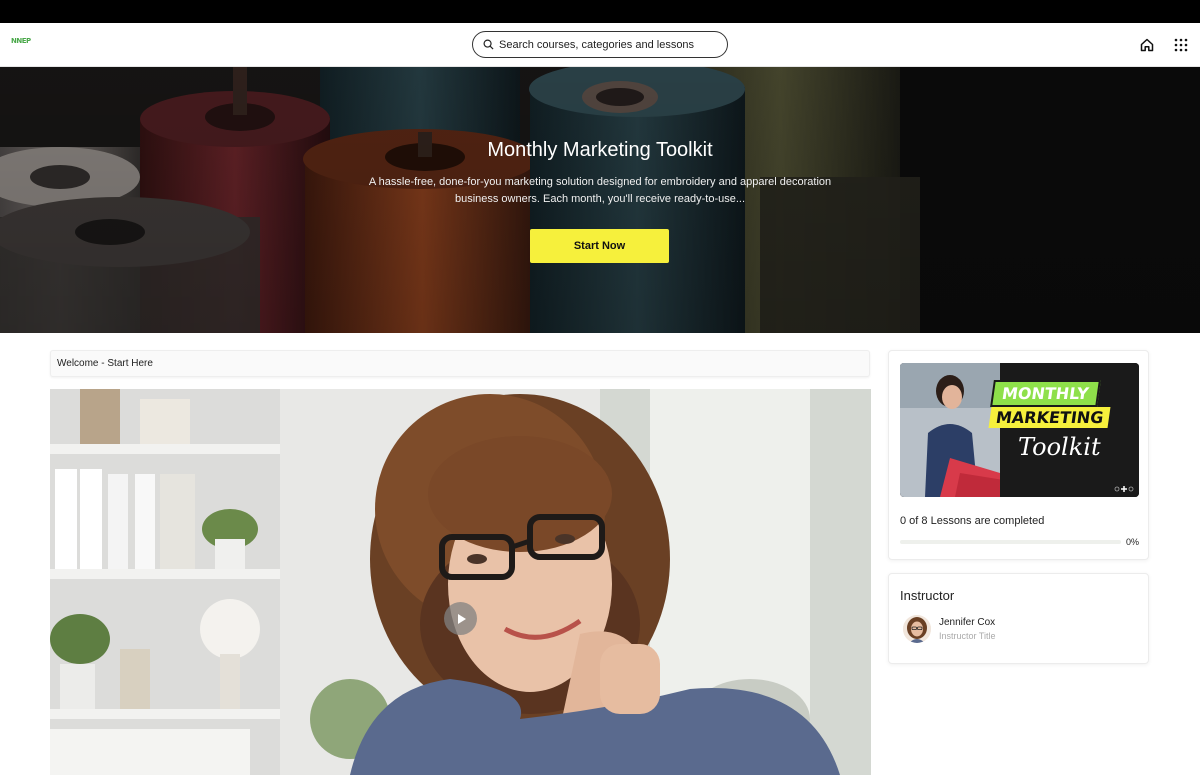  Describe the element at coordinates (600, 150) in the screenshot. I see `hero-title: Monthly Marketing Toolkit` at that location.